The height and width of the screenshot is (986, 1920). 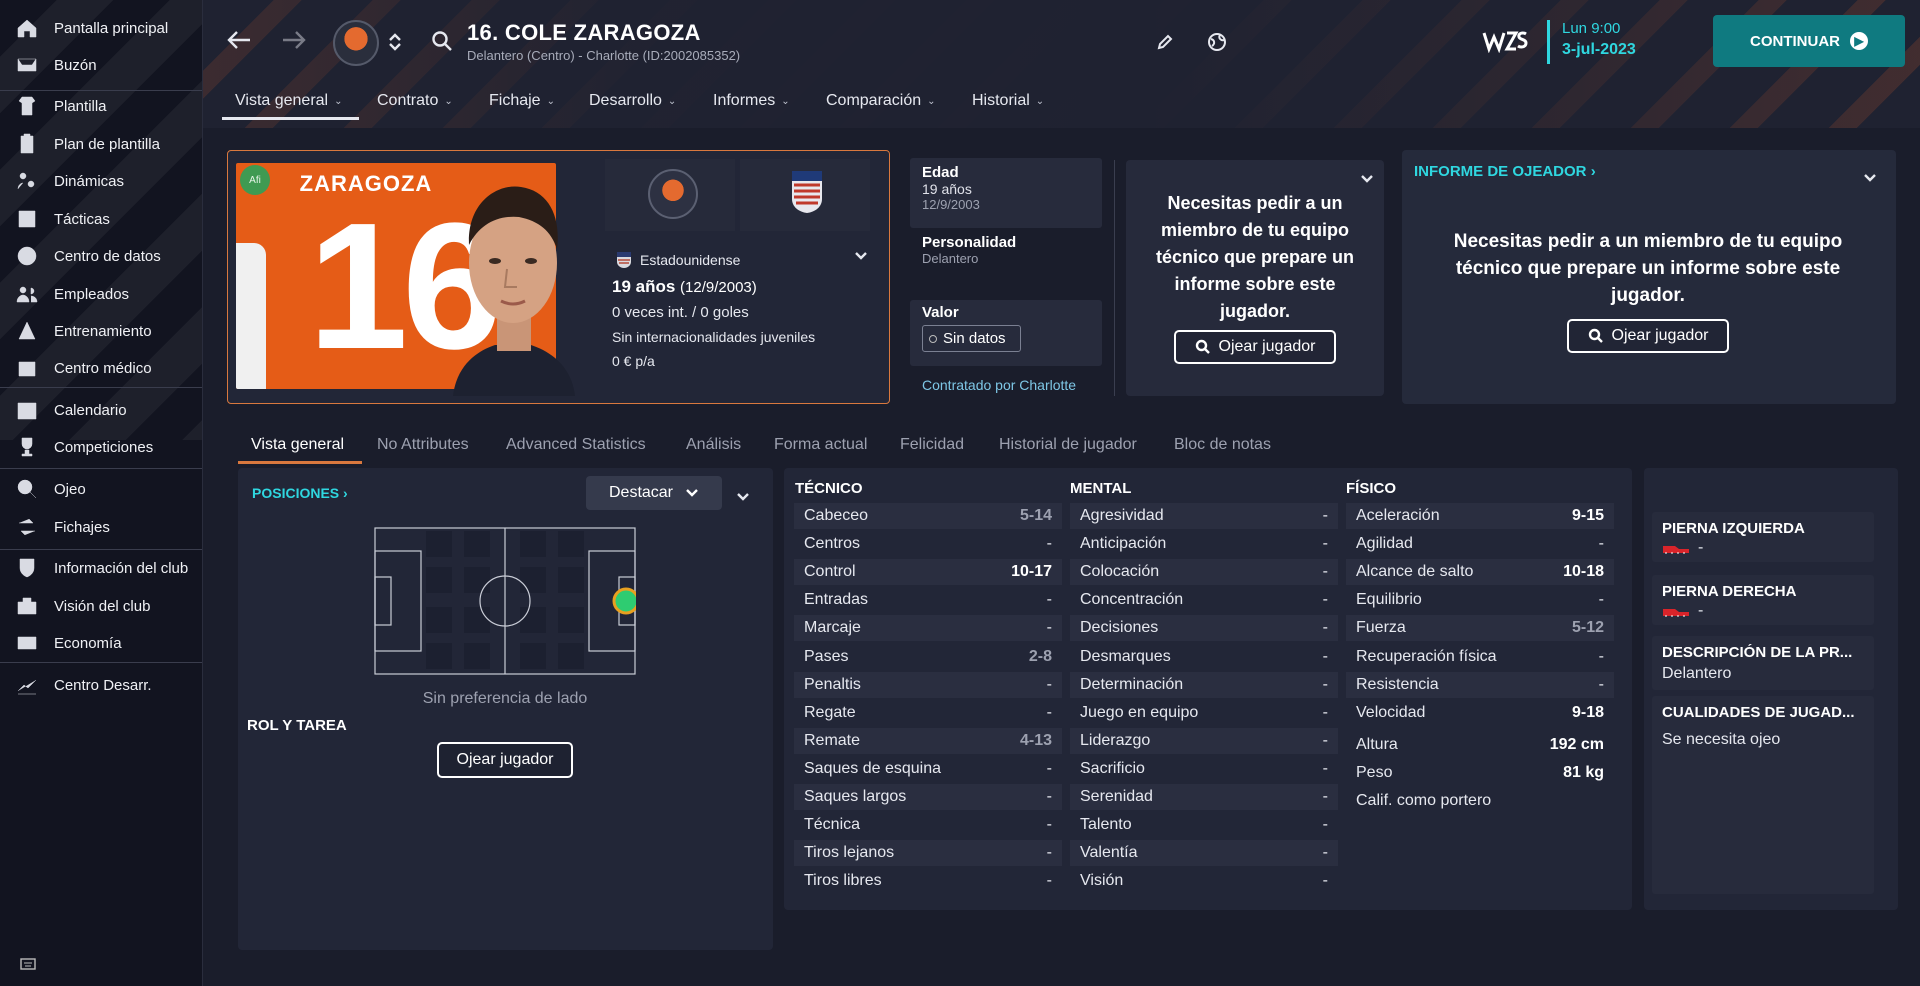 I want to click on sidebar-item-inbox: Buzón, so click(x=101, y=65).